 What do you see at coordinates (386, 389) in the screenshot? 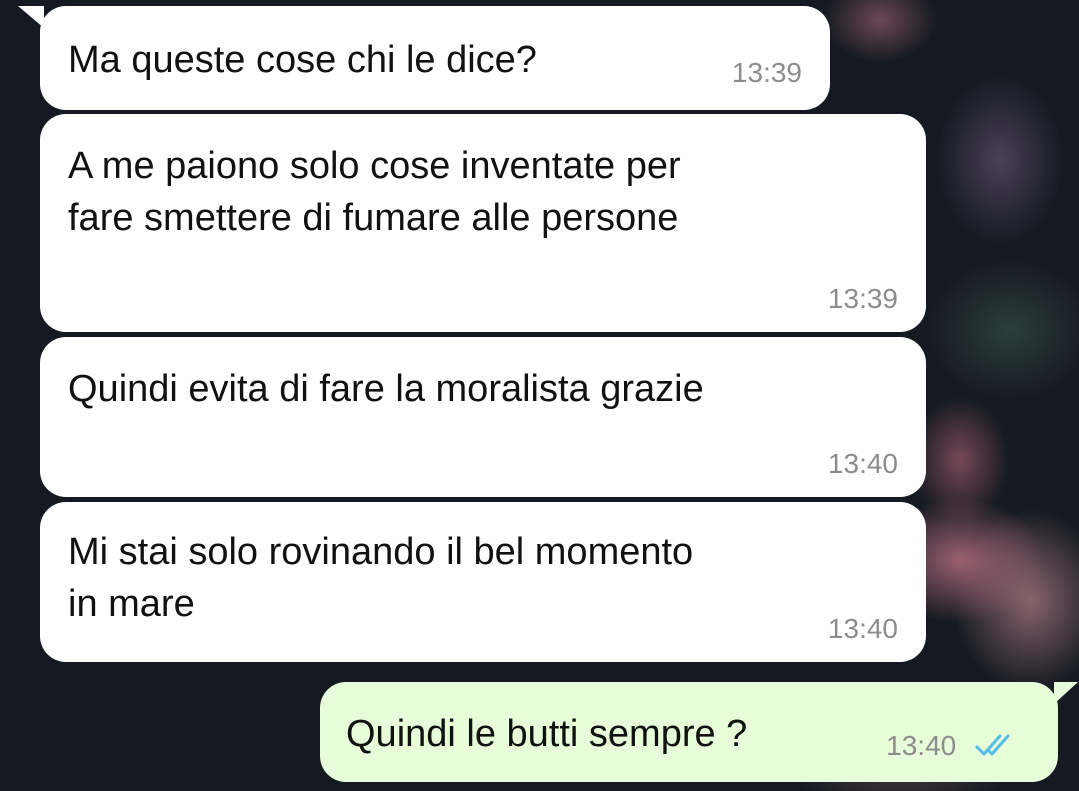
I see `message-text: Quindi evita di fare la moralista grazie` at bounding box center [386, 389].